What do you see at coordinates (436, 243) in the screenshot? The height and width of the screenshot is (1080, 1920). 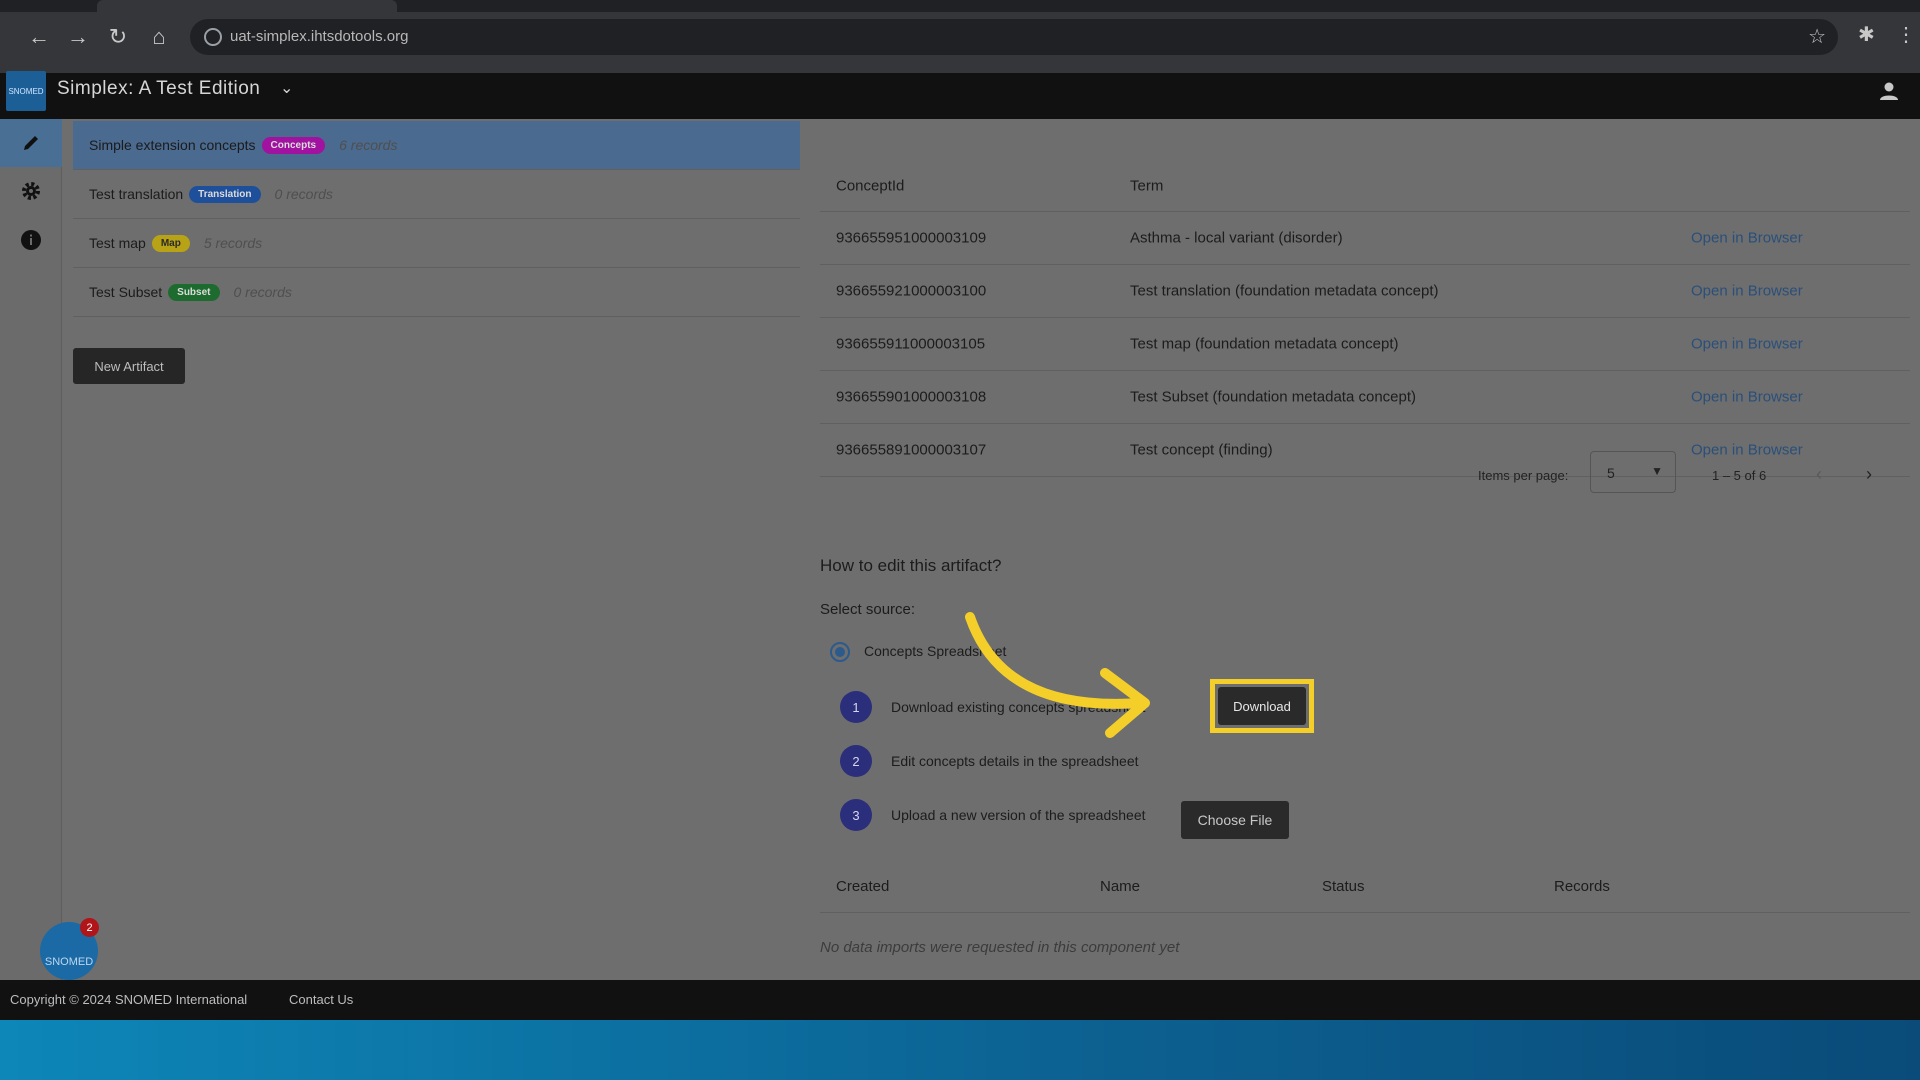 I see `artifact-item: Test map Map 5 records` at bounding box center [436, 243].